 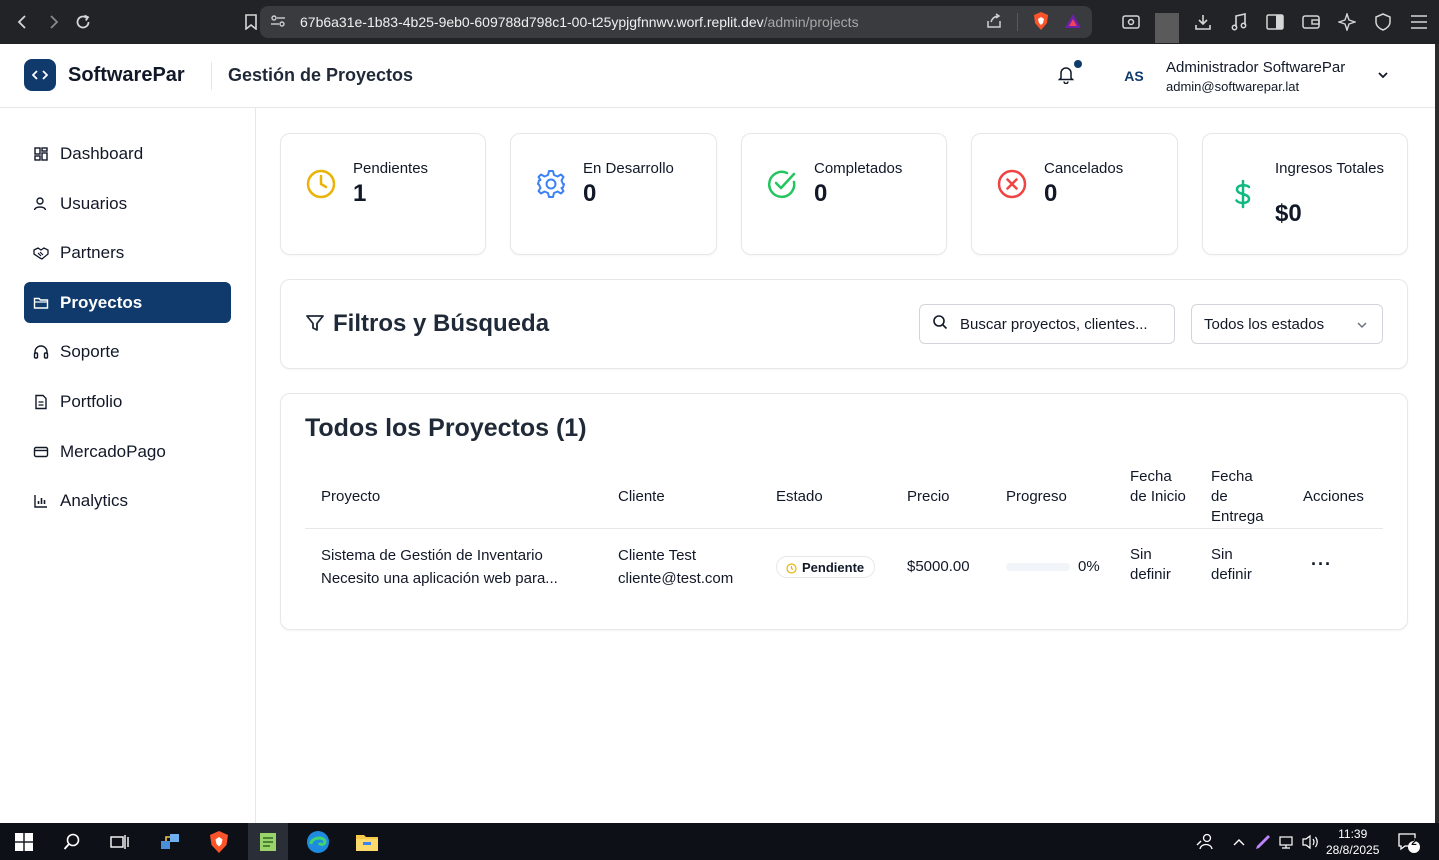 I want to click on status-select: Todos los estados, so click(x=1287, y=324).